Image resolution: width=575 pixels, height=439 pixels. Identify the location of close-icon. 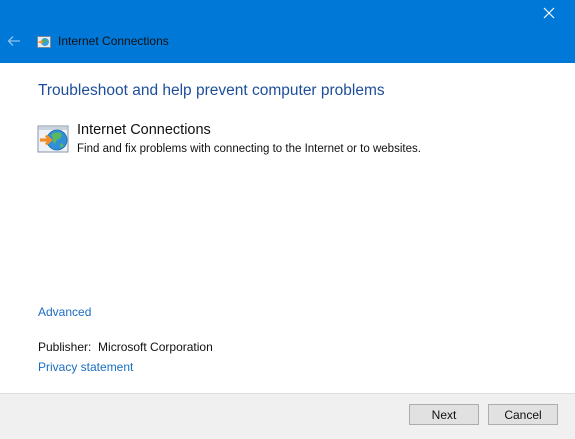
(549, 13).